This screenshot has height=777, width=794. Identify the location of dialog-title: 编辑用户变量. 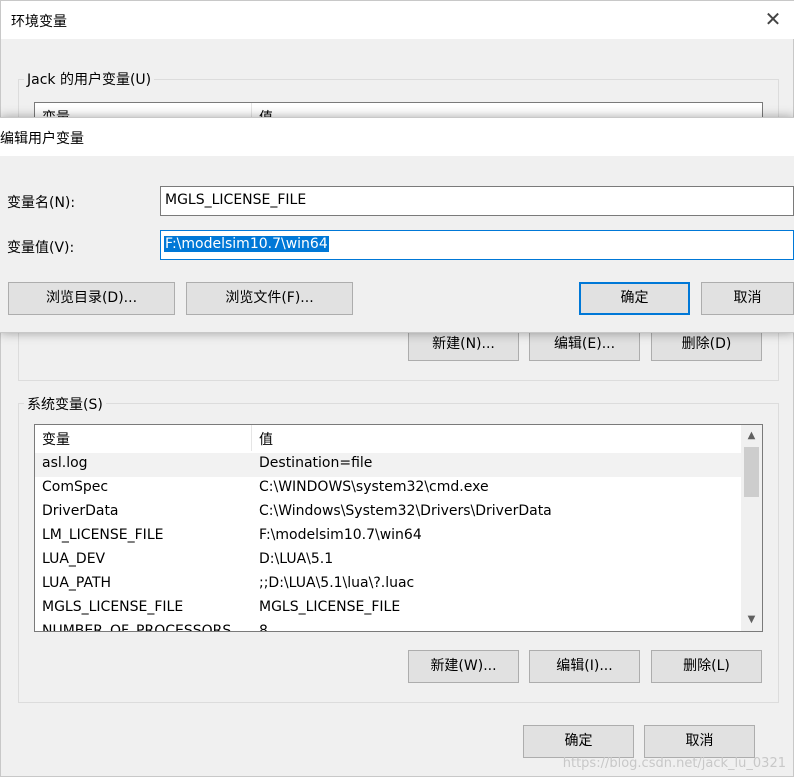
(42, 139).